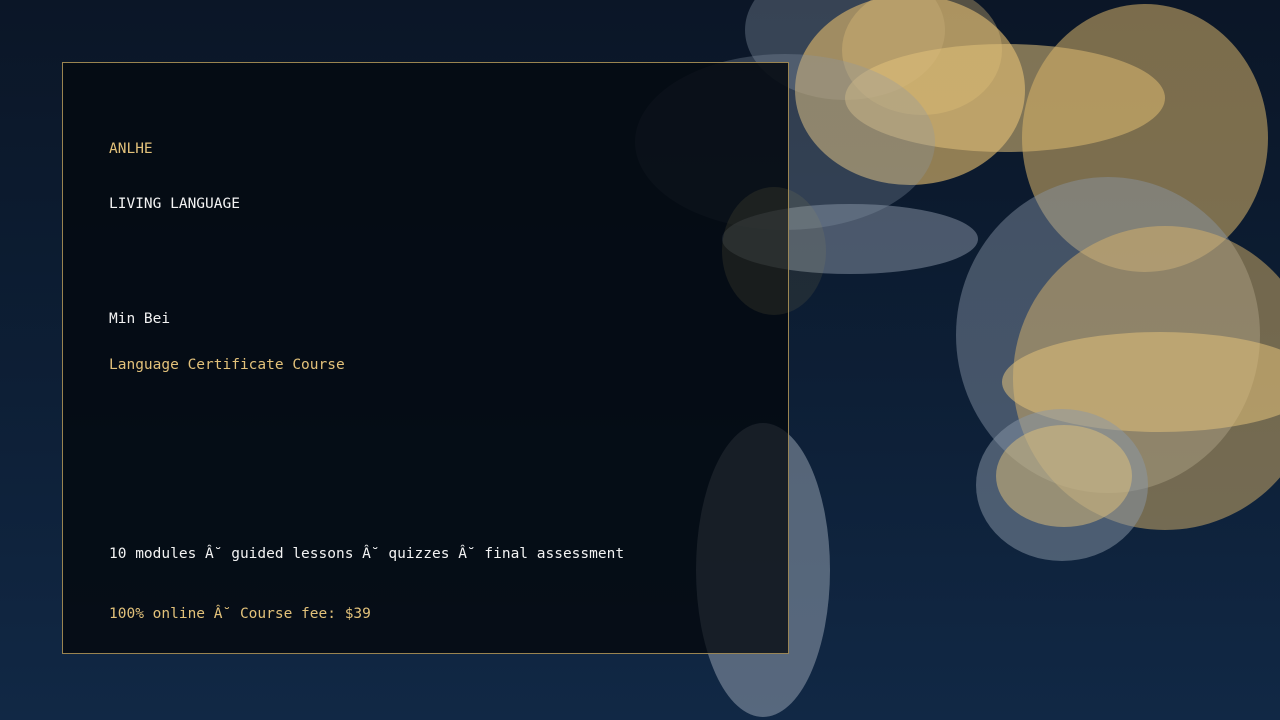  What do you see at coordinates (227, 365) in the screenshot?
I see `course-title: Language Certificate Course` at bounding box center [227, 365].